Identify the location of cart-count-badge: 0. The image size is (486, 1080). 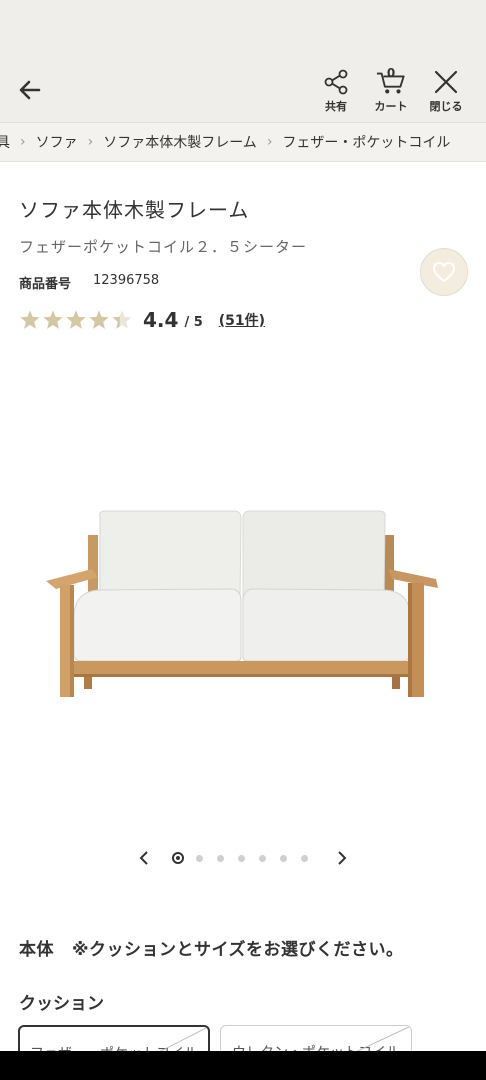
(391, 73).